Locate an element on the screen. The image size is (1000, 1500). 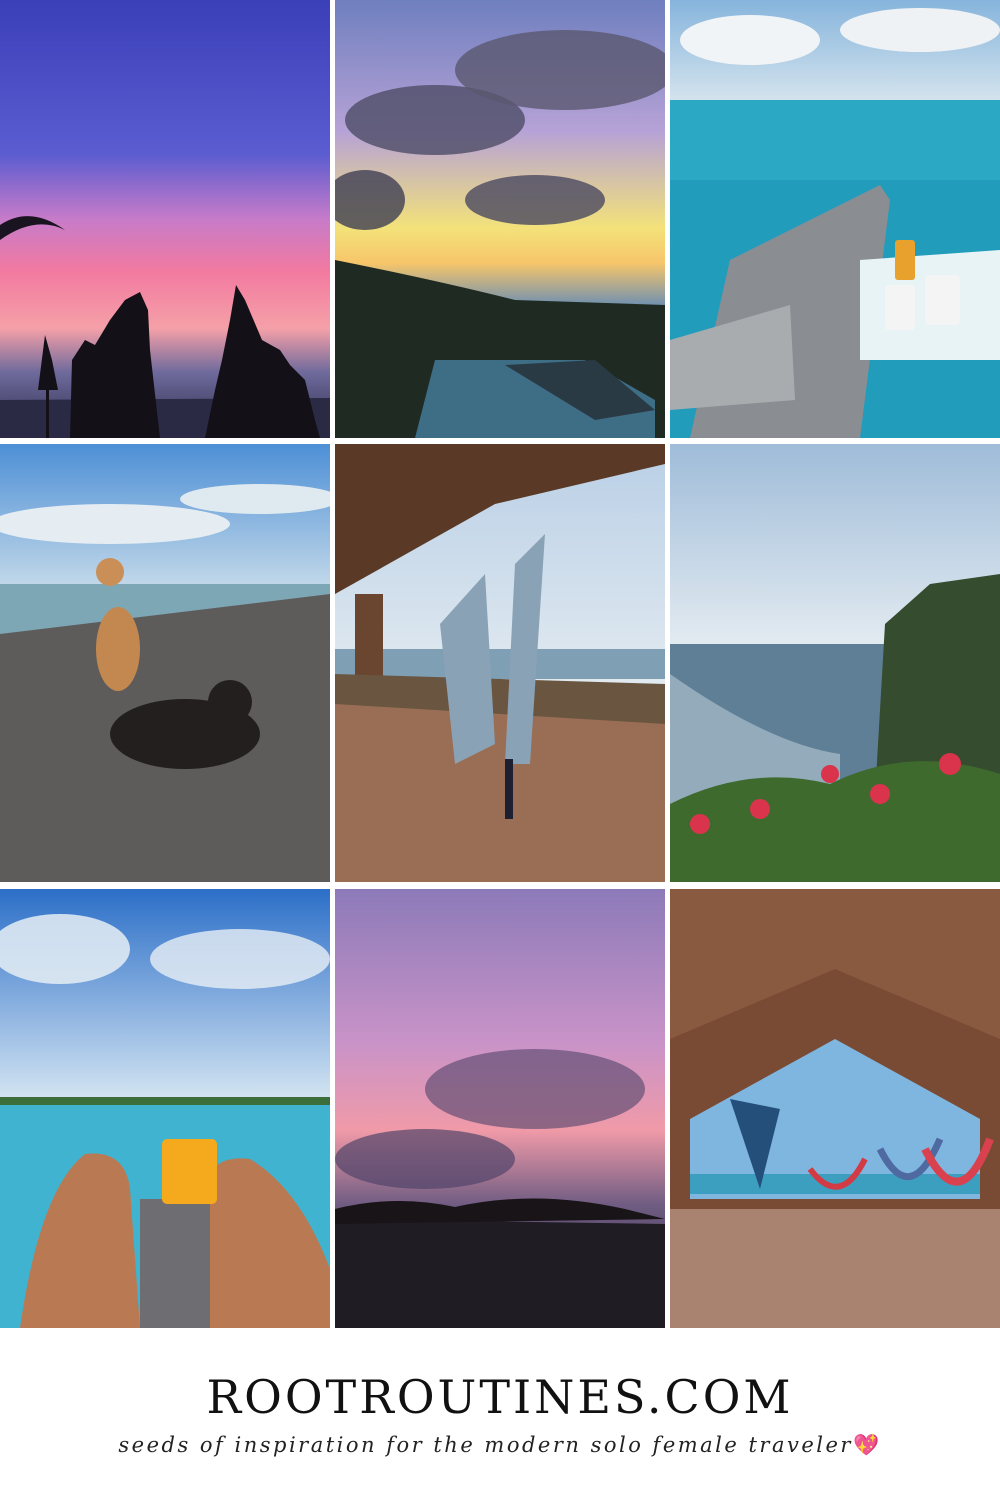
photo-beach-dogs is located at coordinates (165, 663).